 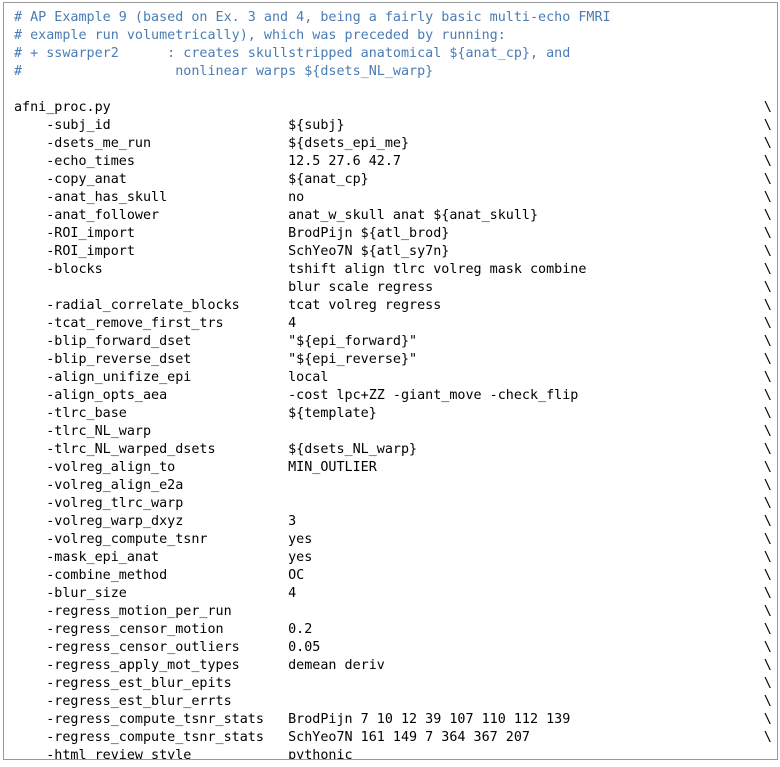 What do you see at coordinates (393, 503) in the screenshot?
I see `option-line-22: -volreg_tlrc_warp \` at bounding box center [393, 503].